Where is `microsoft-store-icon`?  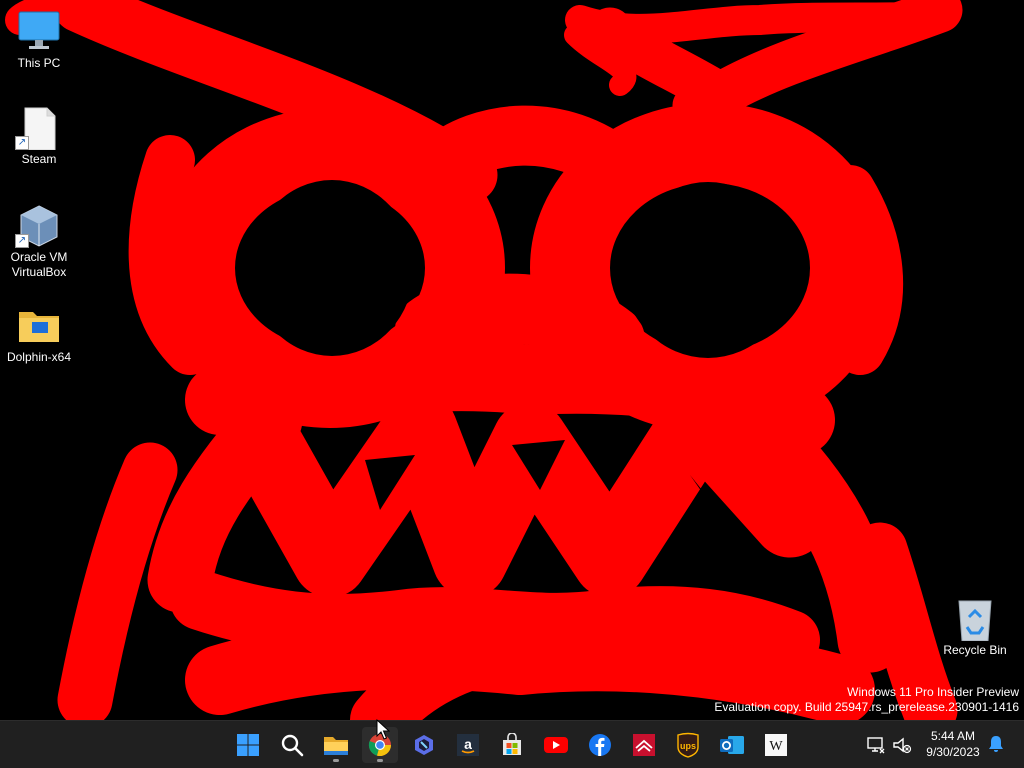 microsoft-store-icon is located at coordinates (512, 744).